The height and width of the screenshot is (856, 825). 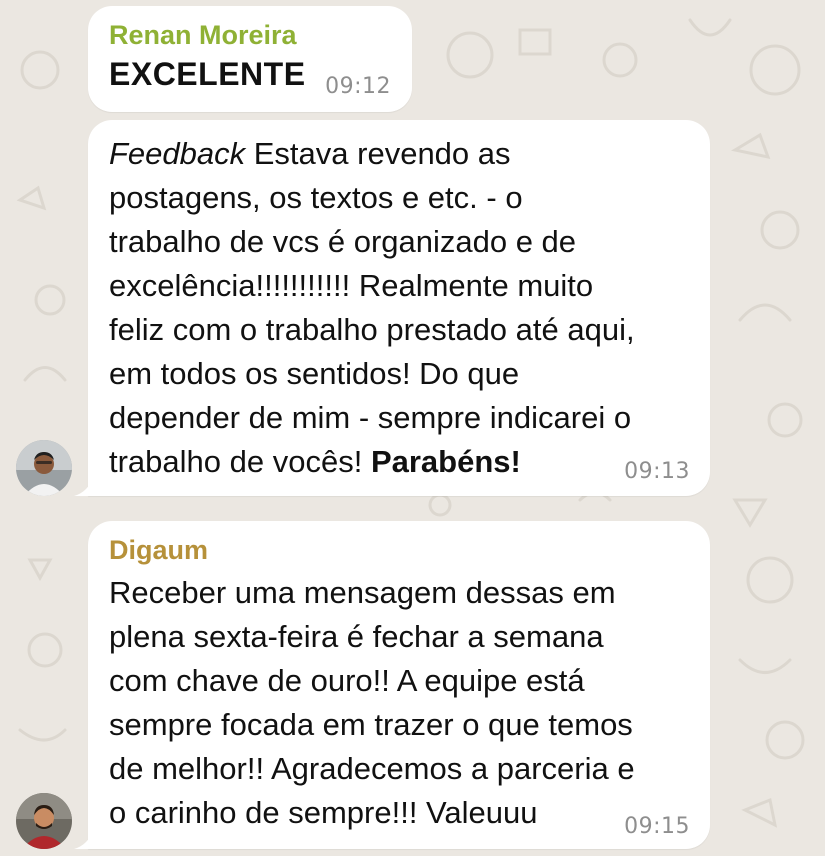 What do you see at coordinates (657, 826) in the screenshot?
I see `message-timestamp: 09:15` at bounding box center [657, 826].